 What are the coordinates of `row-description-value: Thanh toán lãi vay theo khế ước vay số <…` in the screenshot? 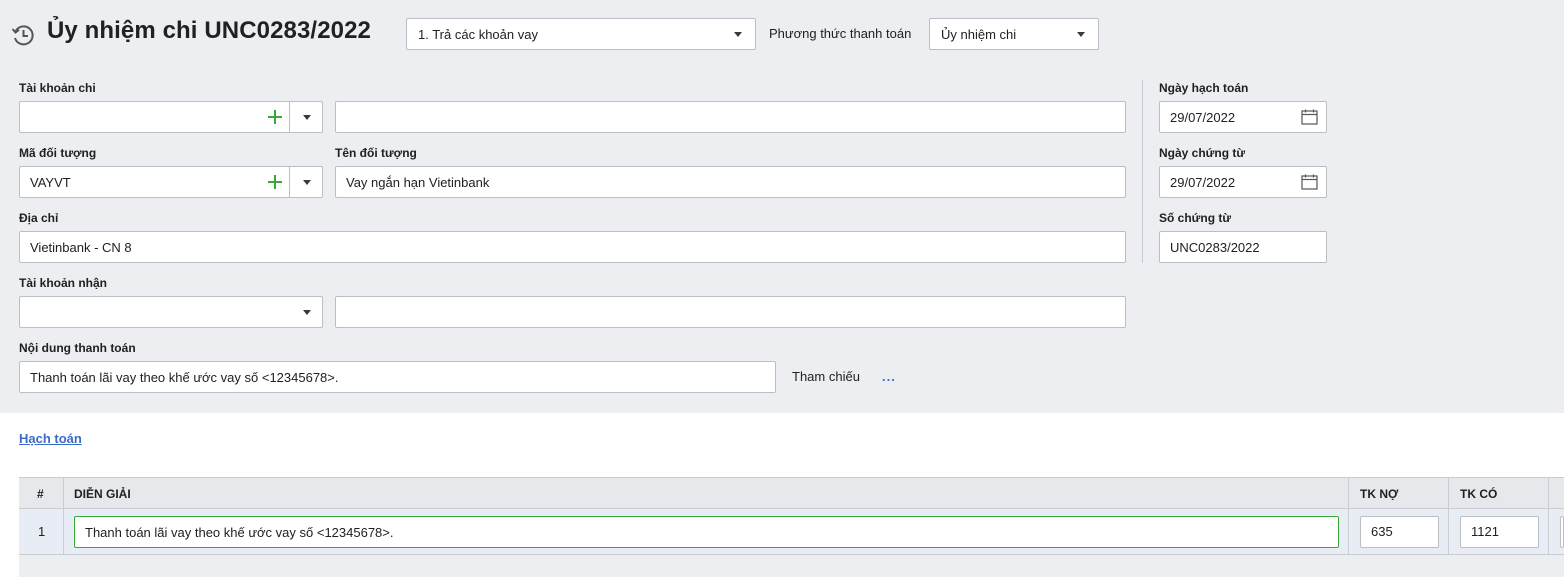 It's located at (239, 532).